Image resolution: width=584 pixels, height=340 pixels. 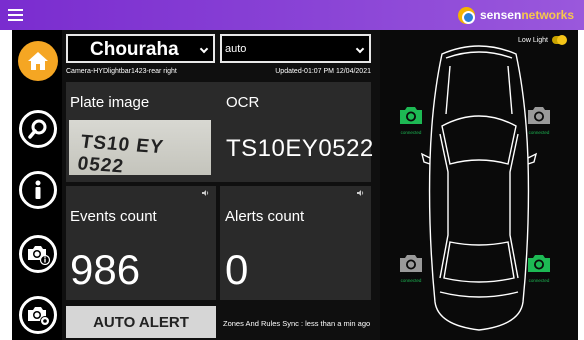 What do you see at coordinates (110, 102) in the screenshot?
I see `plate-image-label: Plate image` at bounding box center [110, 102].